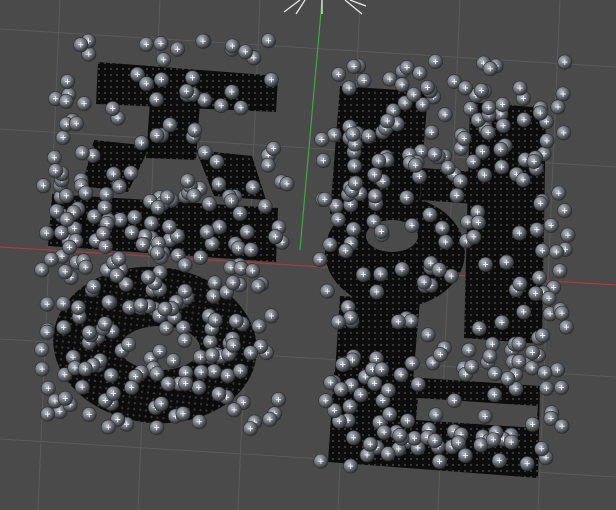  What do you see at coordinates (311, 125) in the screenshot?
I see `y-axis-line` at bounding box center [311, 125].